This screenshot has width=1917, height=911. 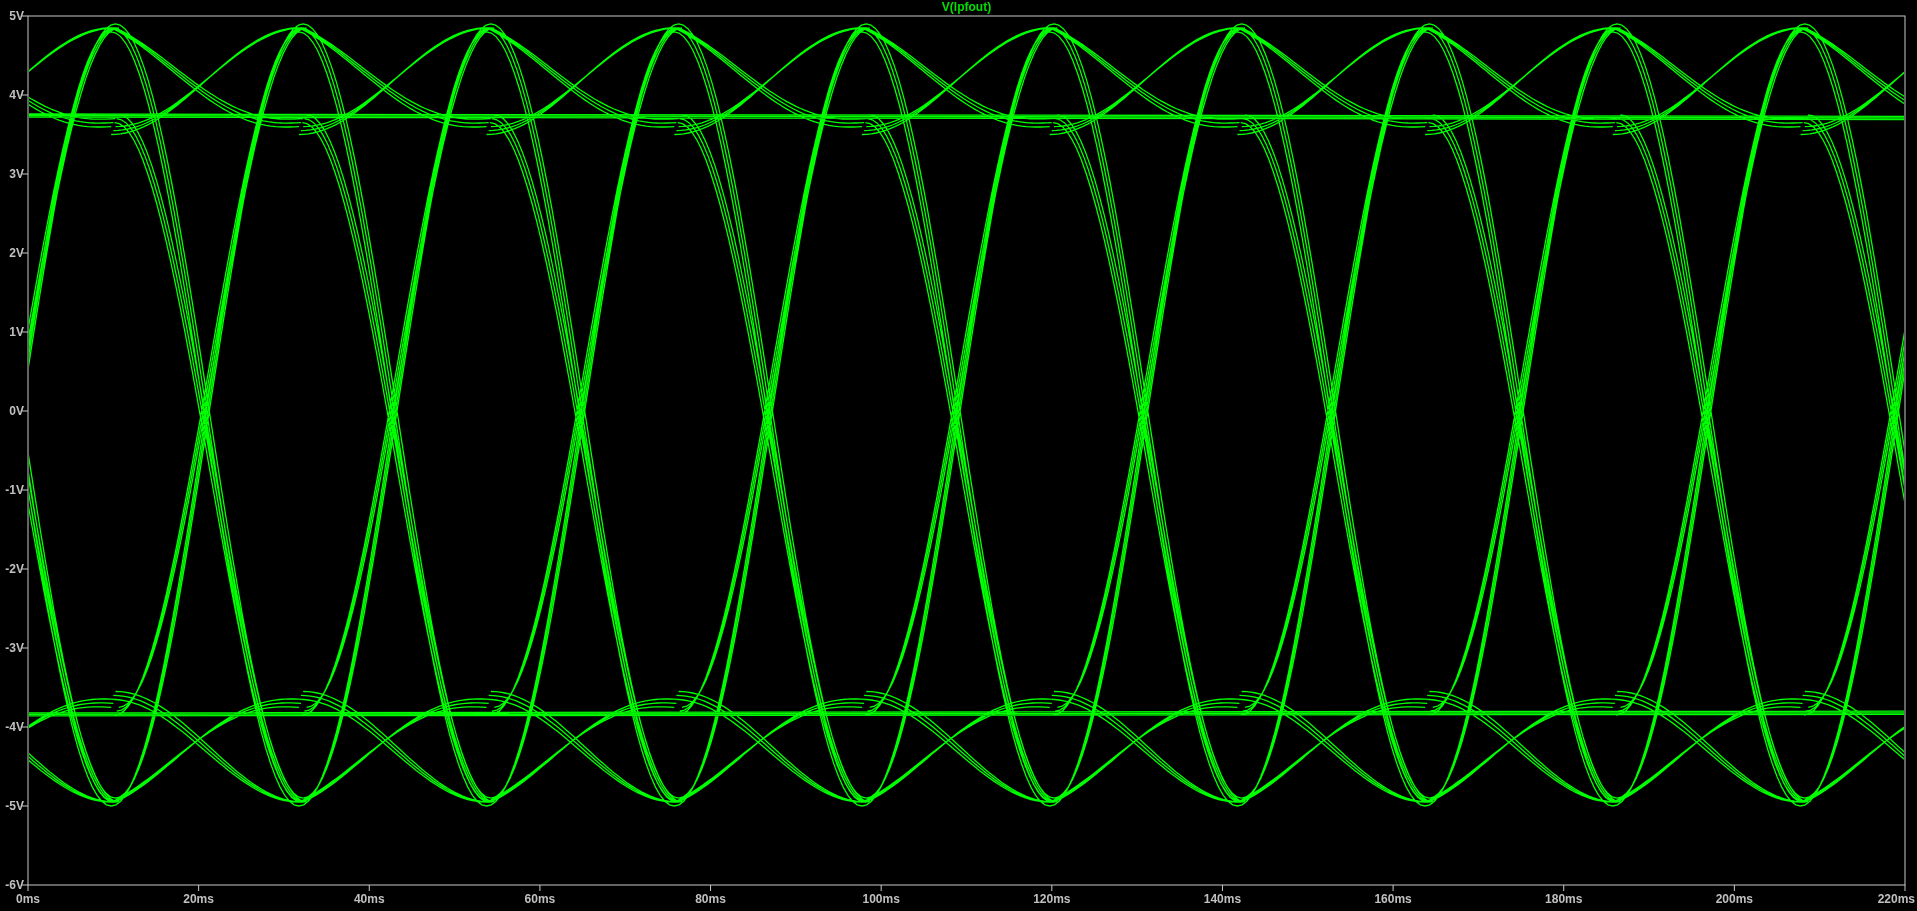 What do you see at coordinates (14, 885) in the screenshot?
I see `y-axis-label: -6V` at bounding box center [14, 885].